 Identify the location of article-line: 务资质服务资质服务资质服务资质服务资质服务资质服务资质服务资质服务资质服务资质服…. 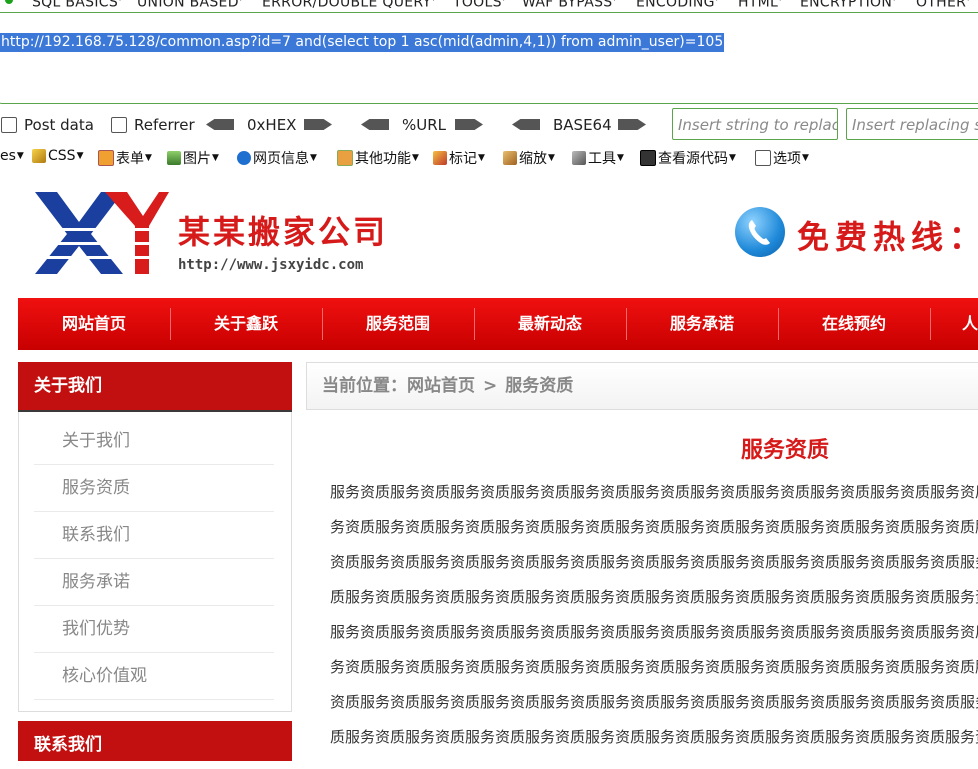
(654, 667).